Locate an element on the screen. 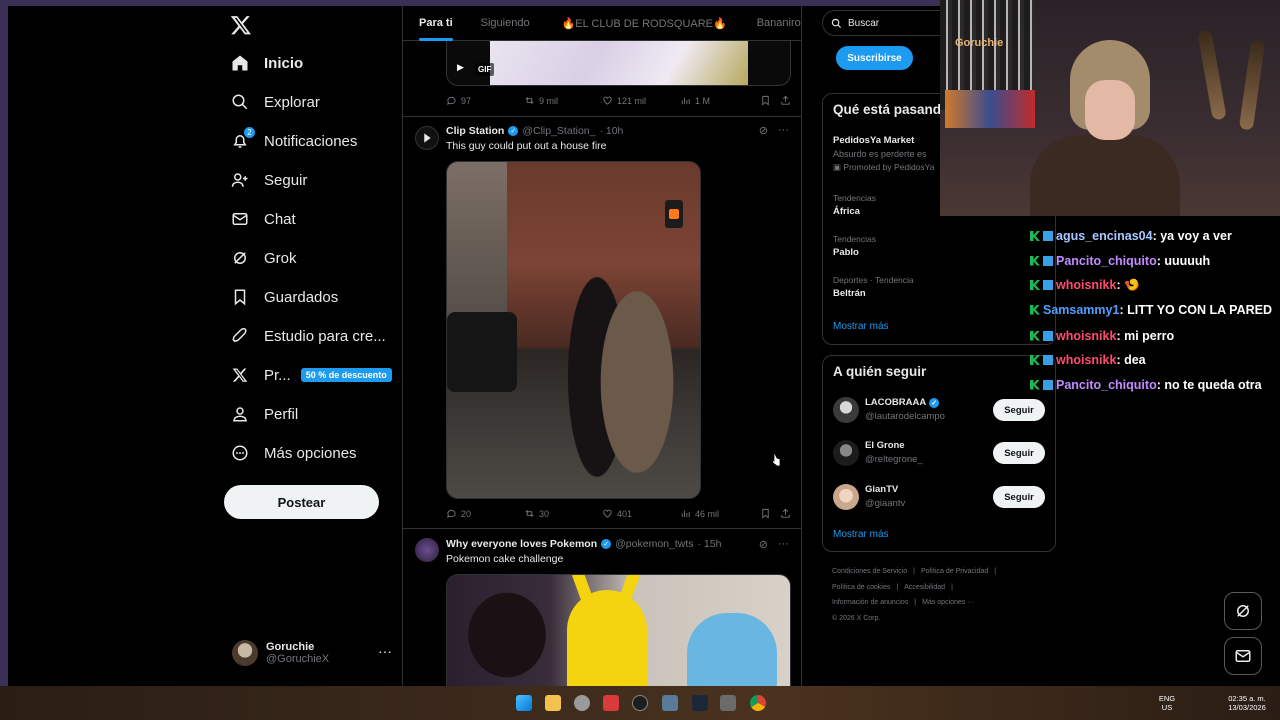 The width and height of the screenshot is (1280, 720). gif-media: ▶ GIF is located at coordinates (618, 63).